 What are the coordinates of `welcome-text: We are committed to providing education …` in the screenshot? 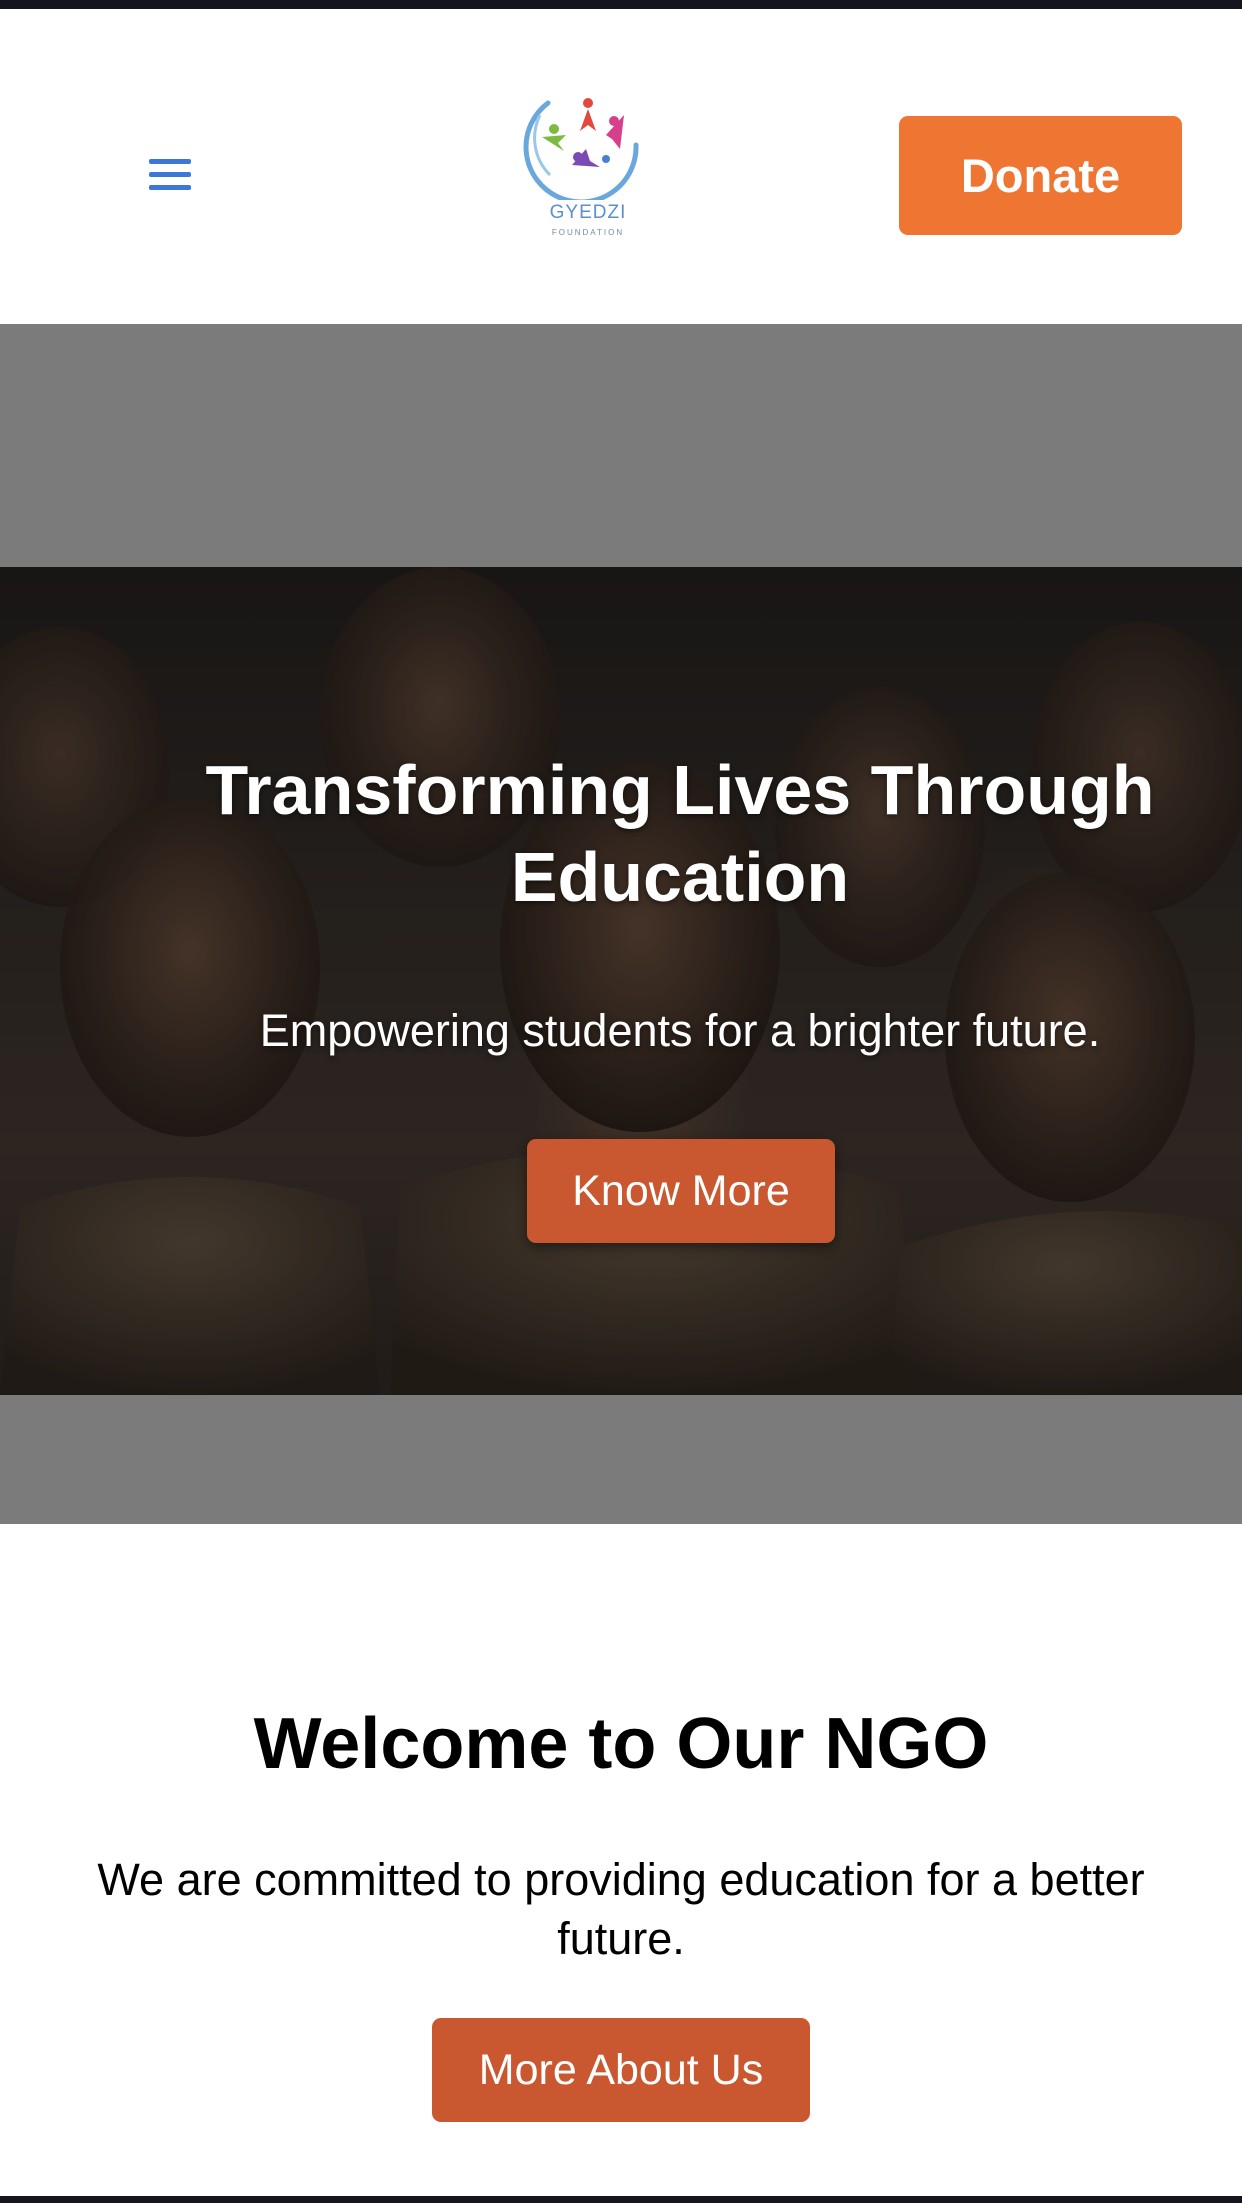 It's located at (621, 1909).